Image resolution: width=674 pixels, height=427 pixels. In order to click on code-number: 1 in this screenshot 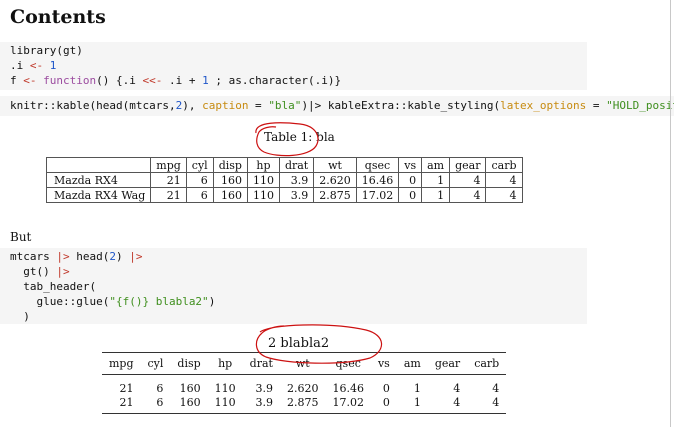, I will do `click(50, 65)`.